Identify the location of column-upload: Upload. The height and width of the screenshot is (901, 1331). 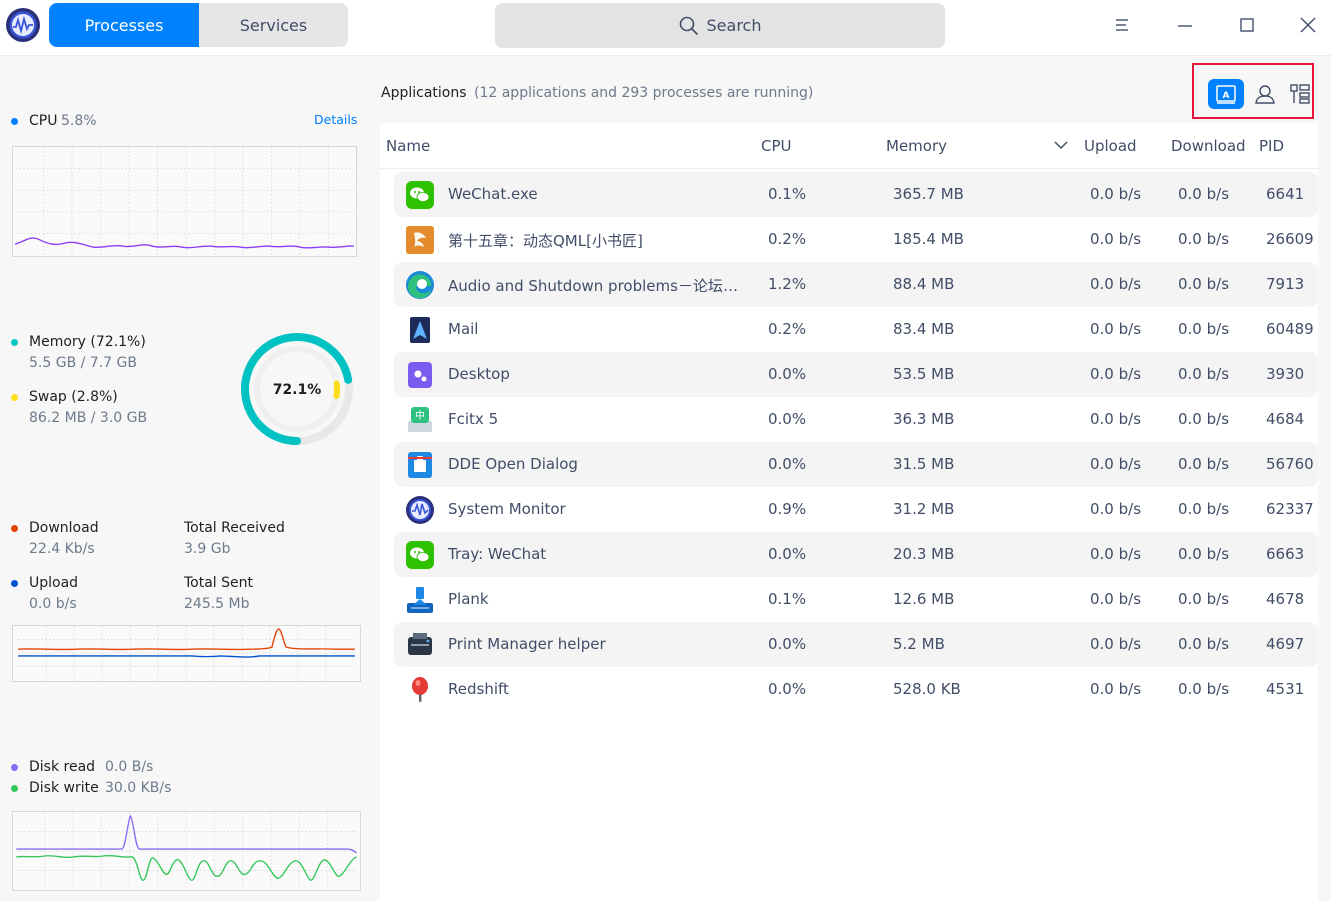
(1110, 146).